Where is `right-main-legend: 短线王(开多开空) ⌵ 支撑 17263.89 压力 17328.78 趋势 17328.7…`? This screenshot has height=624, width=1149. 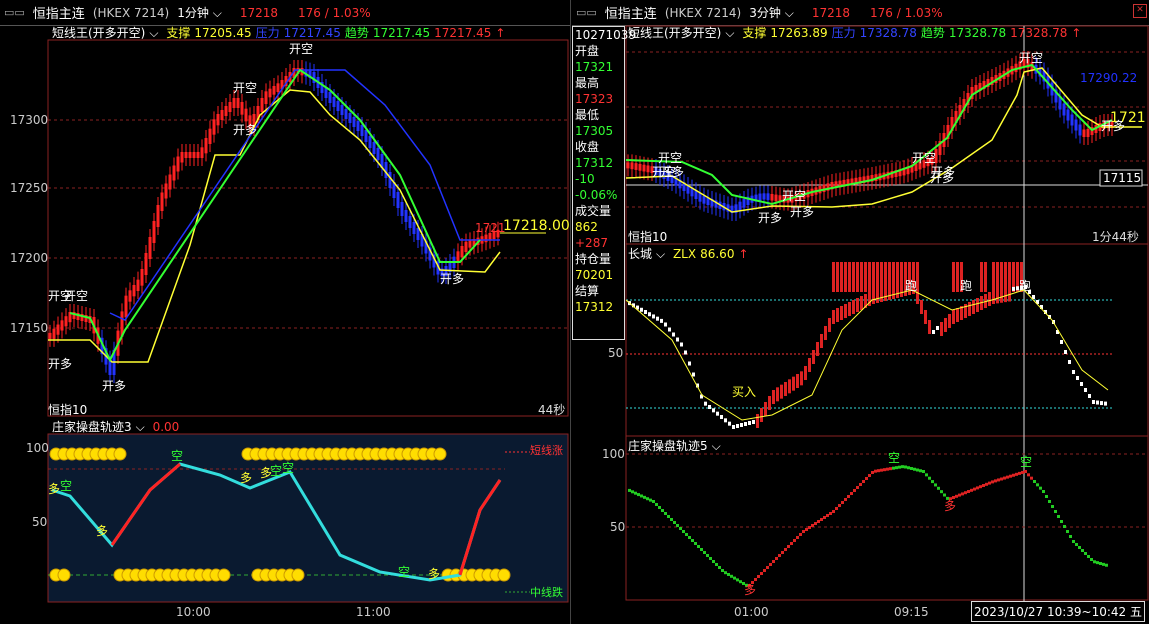
right-main-legend: 短线王(开多开空) ⌵ 支撑 17263.89 压力 17328.78 趋势 17328.7… is located at coordinates (856, 32).